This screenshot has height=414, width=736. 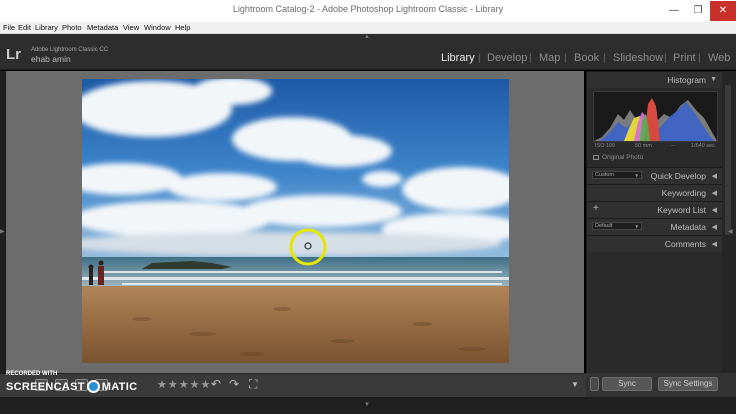 I want to click on screencast-watermark: RECORDED WITH SCREENCAST MATIC, so click(x=71, y=382).